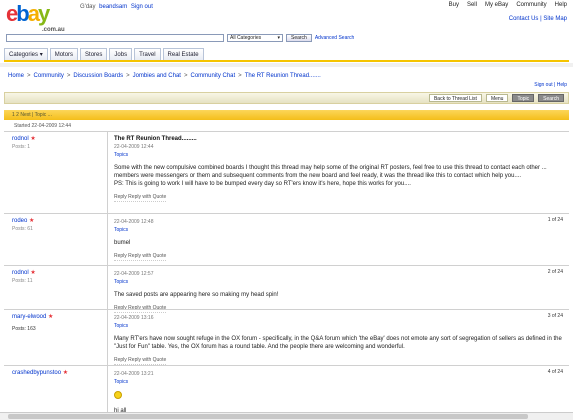  What do you see at coordinates (37, 373) in the screenshot?
I see `author-name: crashedbypunstoo` at bounding box center [37, 373].